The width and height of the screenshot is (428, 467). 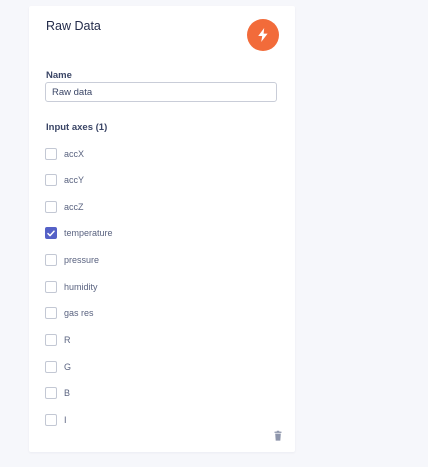 I want to click on axis-checkbox-row-accy: accY, so click(x=64, y=180).